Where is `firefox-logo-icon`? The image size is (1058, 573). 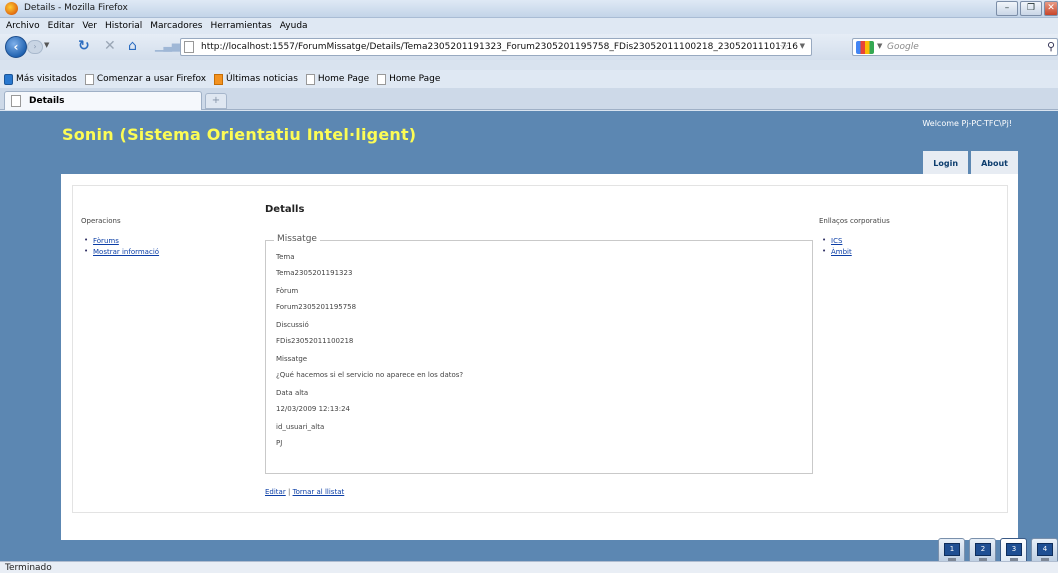
firefox-logo-icon is located at coordinates (11, 8).